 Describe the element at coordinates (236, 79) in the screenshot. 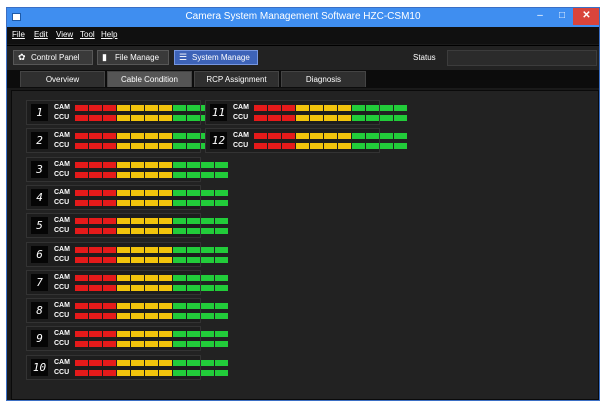

I see `tab-rcp-assignment: RCP Assignment` at that location.